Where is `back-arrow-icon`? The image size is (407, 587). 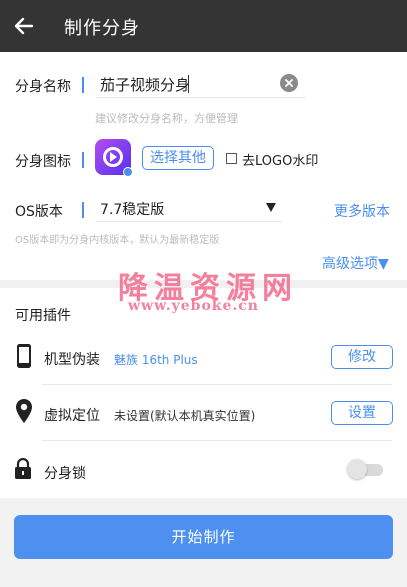 back-arrow-icon is located at coordinates (24, 26).